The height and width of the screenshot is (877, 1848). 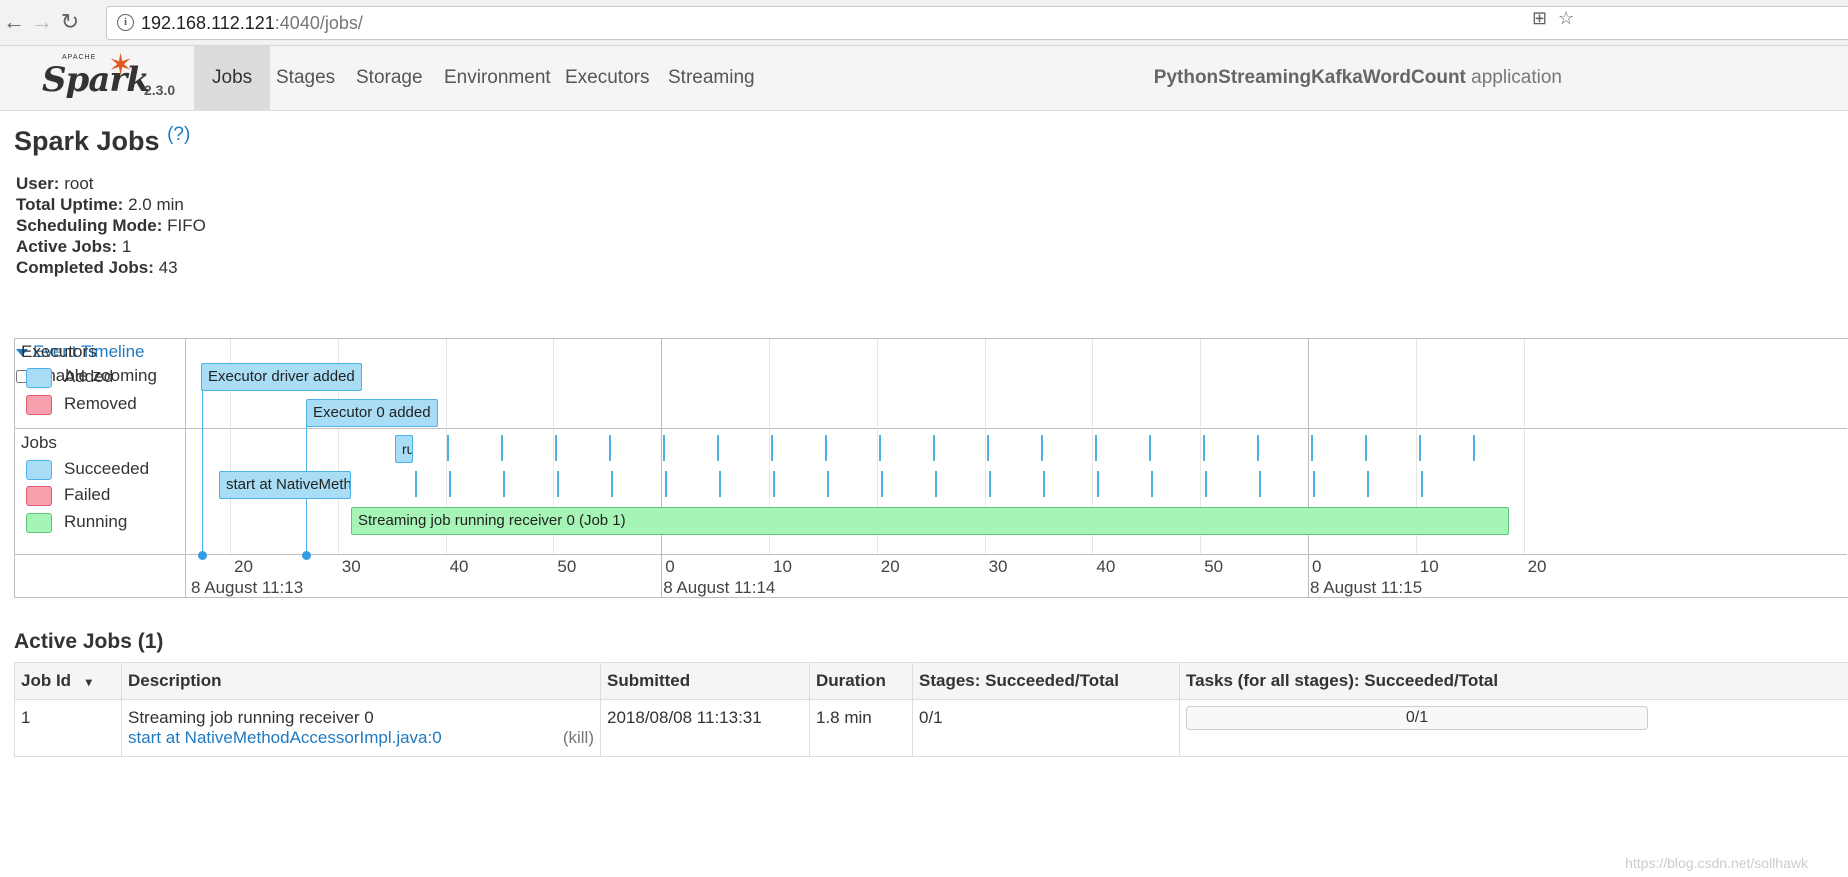 I want to click on kill-link: (kill), so click(x=578, y=738).